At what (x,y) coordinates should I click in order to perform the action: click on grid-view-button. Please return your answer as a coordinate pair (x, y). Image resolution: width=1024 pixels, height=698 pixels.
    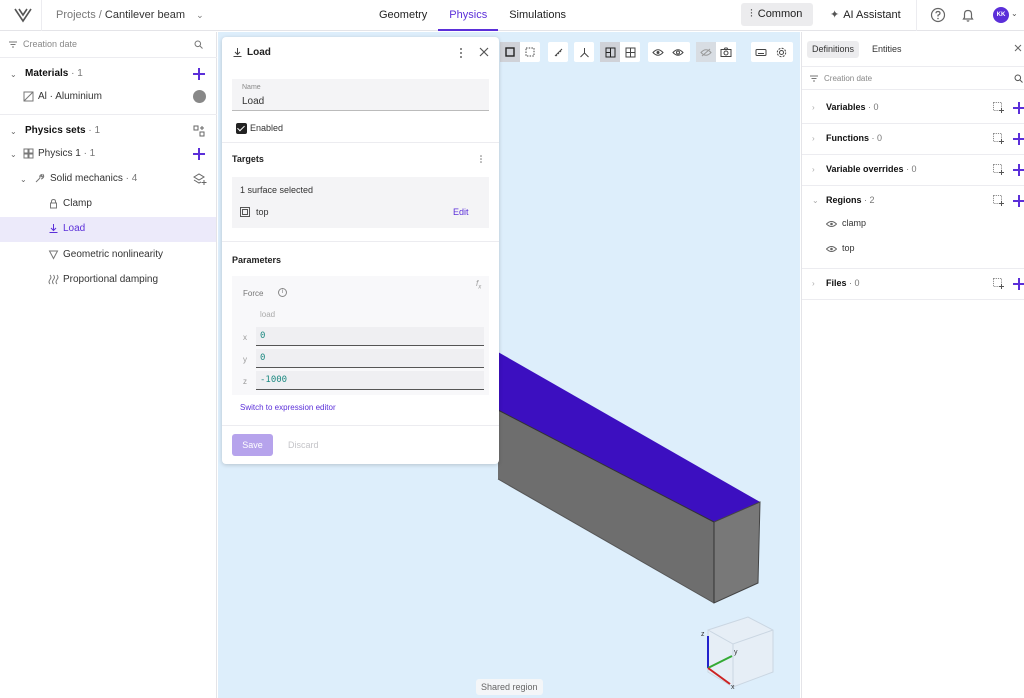
    Looking at the image, I should click on (630, 52).